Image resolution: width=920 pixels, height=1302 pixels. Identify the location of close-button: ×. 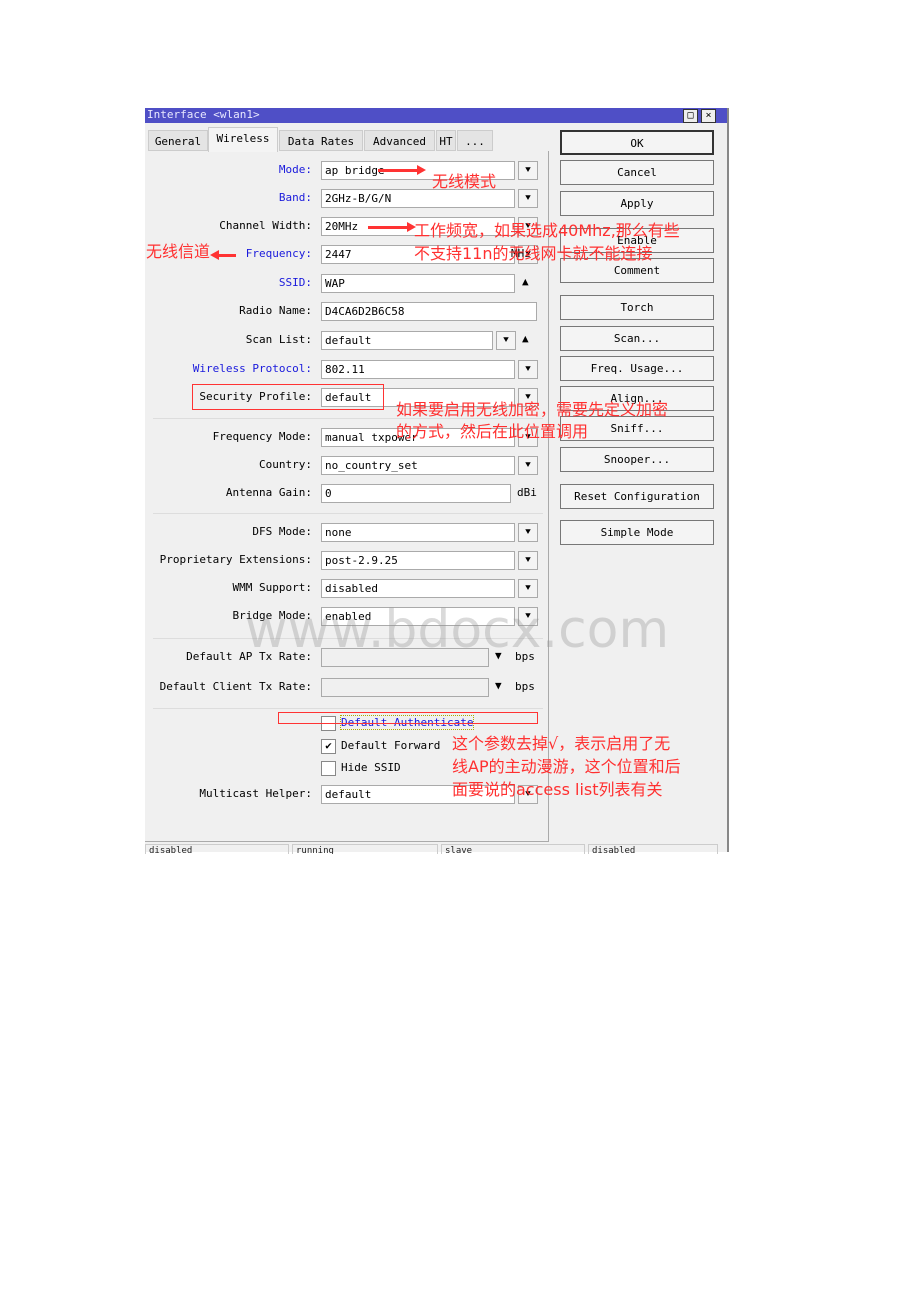
(708, 116).